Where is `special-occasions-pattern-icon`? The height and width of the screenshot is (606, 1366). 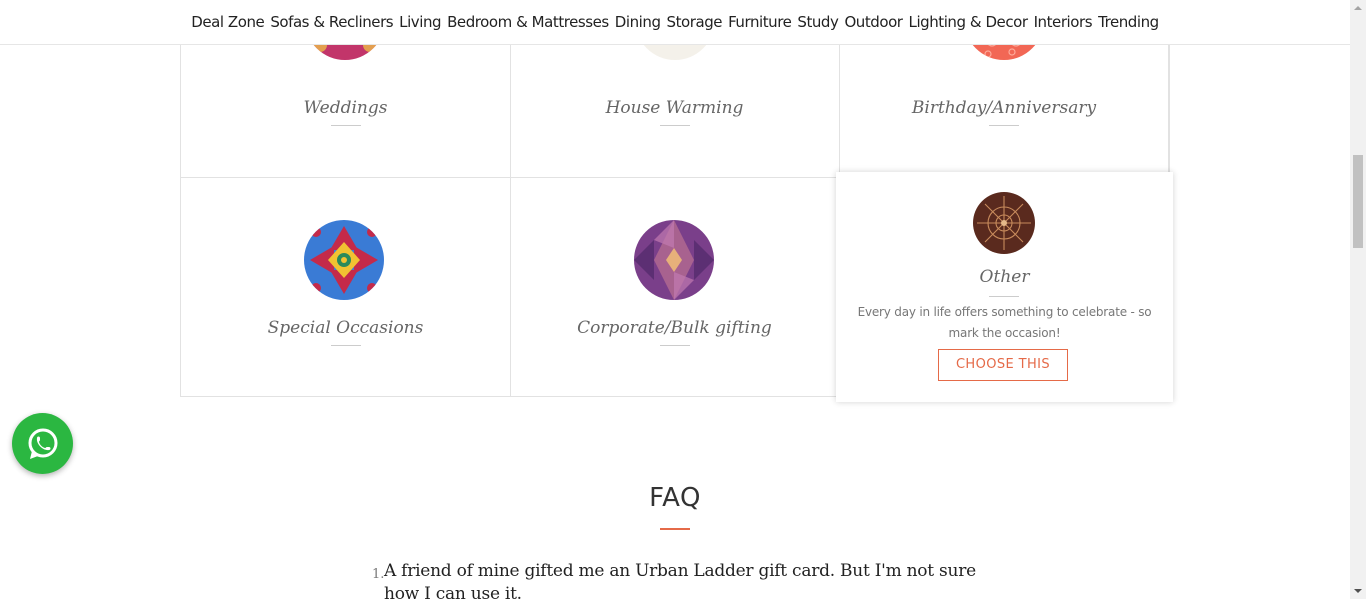
special-occasions-pattern-icon is located at coordinates (344, 260).